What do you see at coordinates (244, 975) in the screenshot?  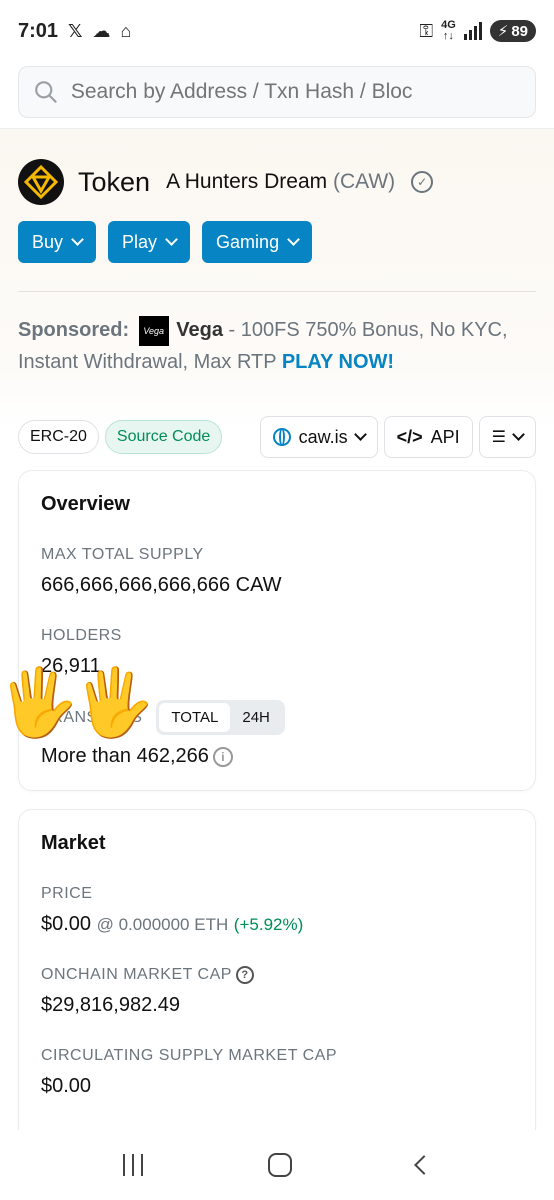 I see `help-icon: ?` at bounding box center [244, 975].